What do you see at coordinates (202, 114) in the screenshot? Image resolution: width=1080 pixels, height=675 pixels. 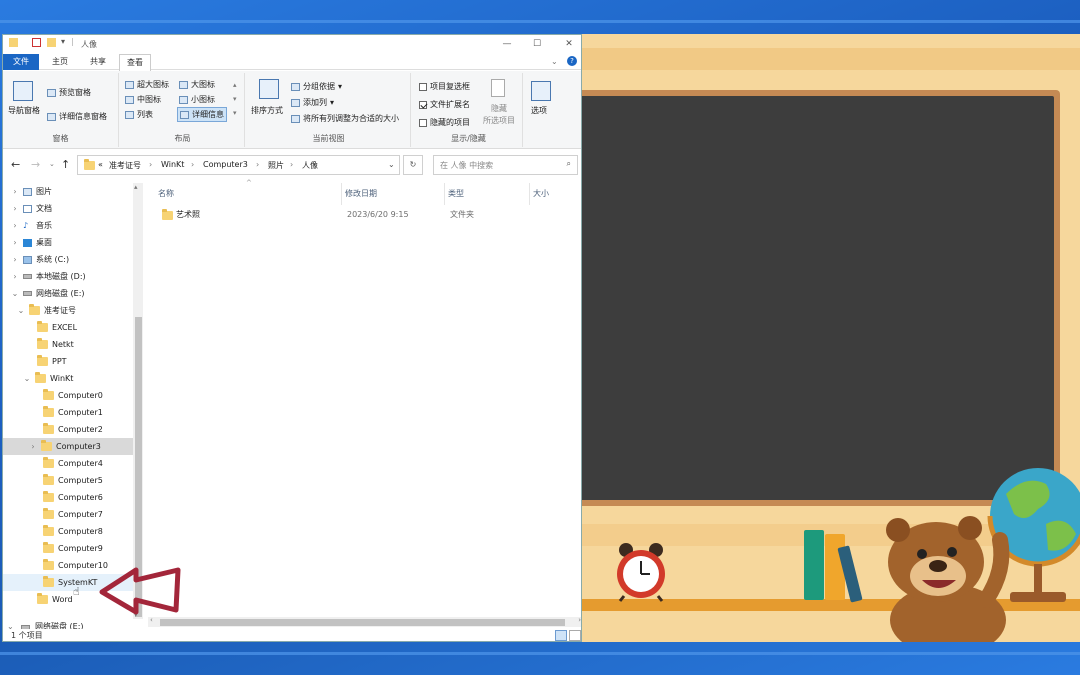 I see `details-option: 详细信息` at bounding box center [202, 114].